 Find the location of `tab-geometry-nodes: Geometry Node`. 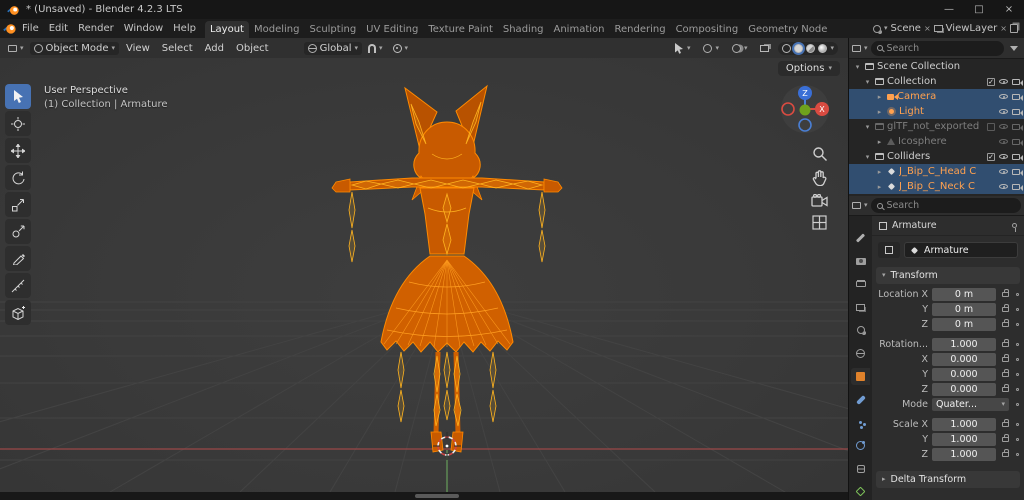

tab-geometry-nodes: Geometry Node is located at coordinates (787, 29).